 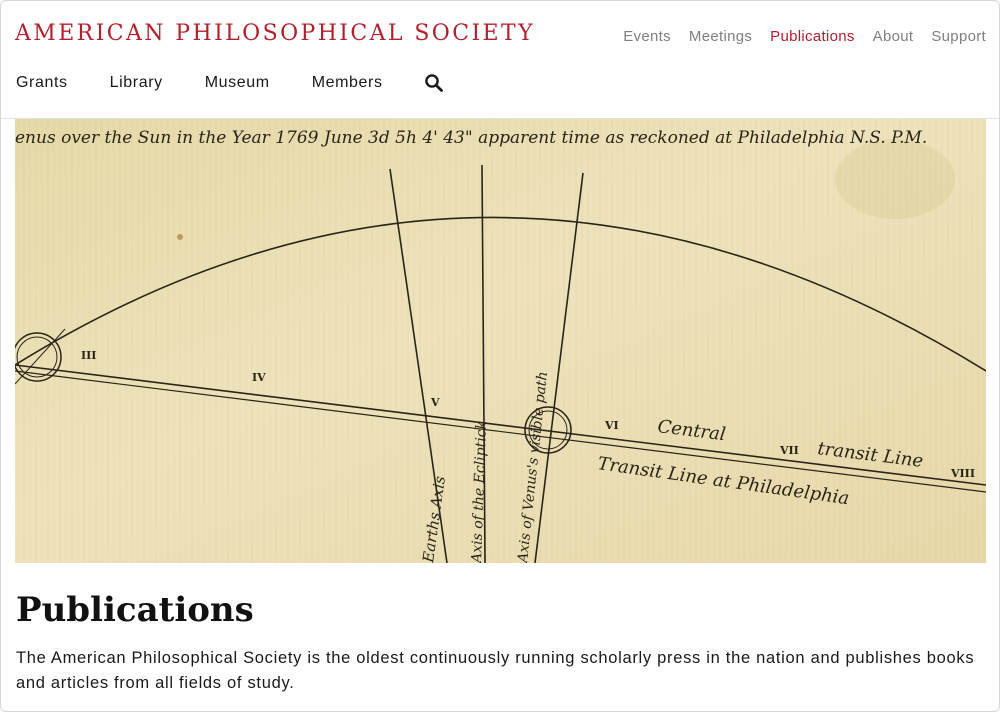 I want to click on numeral-viii: VIII, so click(x=962, y=473).